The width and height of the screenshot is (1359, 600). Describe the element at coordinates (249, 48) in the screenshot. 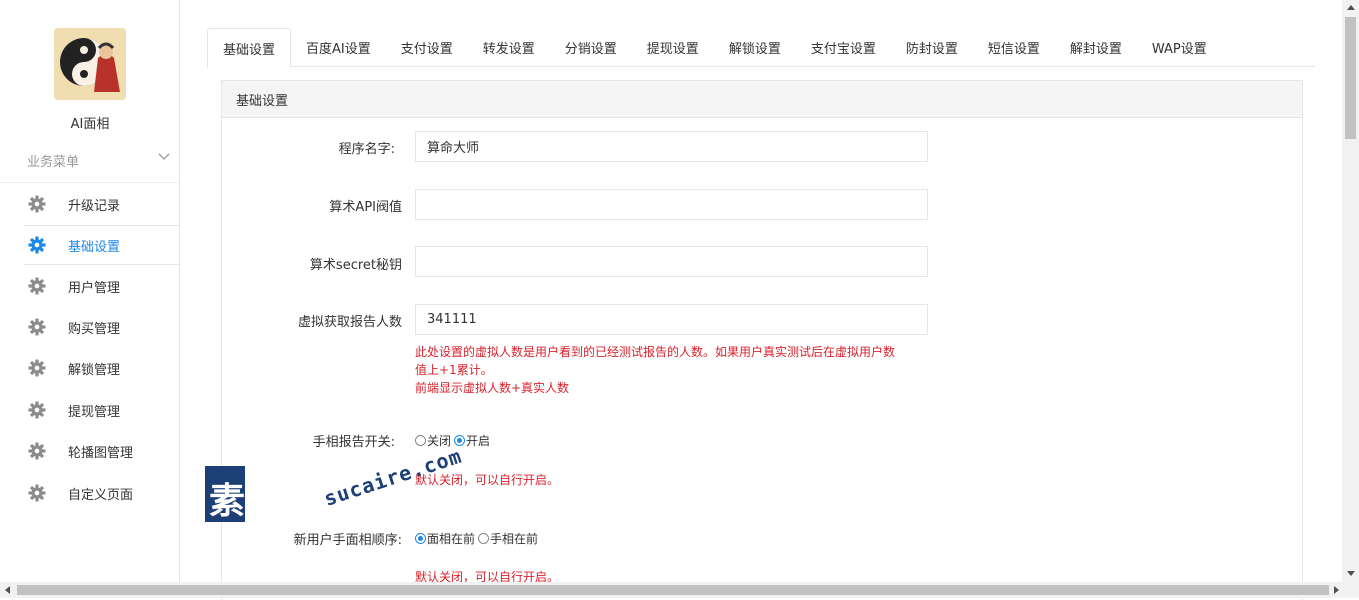

I see `tab: 基础设置` at that location.